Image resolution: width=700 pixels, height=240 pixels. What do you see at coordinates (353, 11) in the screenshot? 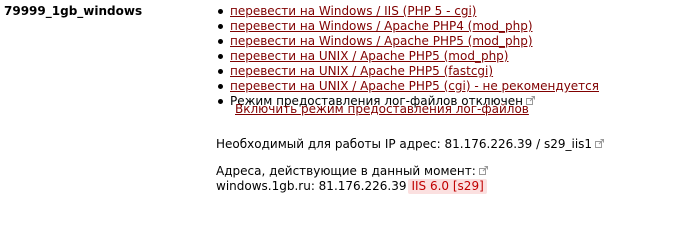
I see `switch-windows-iis-link: перевести на Windows / IIS (PHP 5 - cgi)` at bounding box center [353, 11].